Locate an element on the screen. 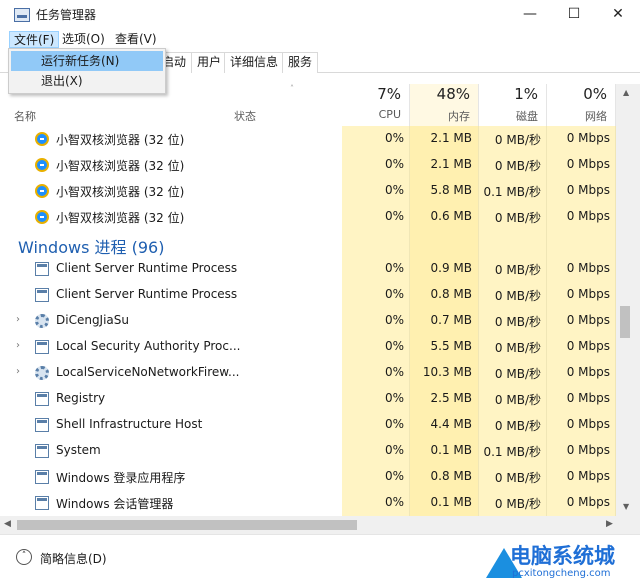 This screenshot has height=587, width=640. vertical-scrollbar: ▲ ▼ is located at coordinates (628, 300).